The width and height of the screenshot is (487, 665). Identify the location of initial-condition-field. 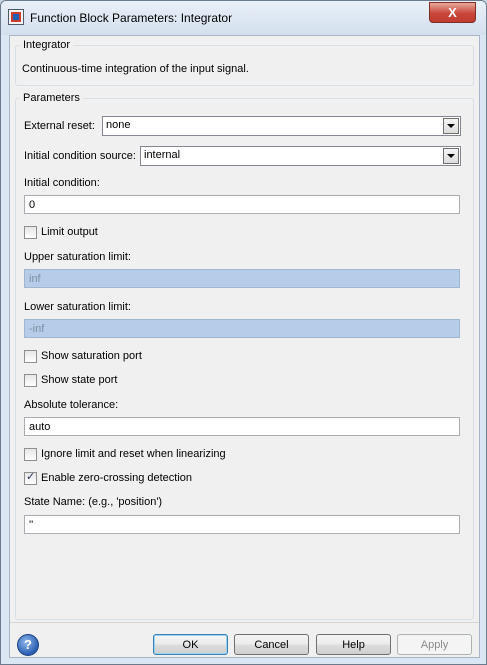
(242, 204).